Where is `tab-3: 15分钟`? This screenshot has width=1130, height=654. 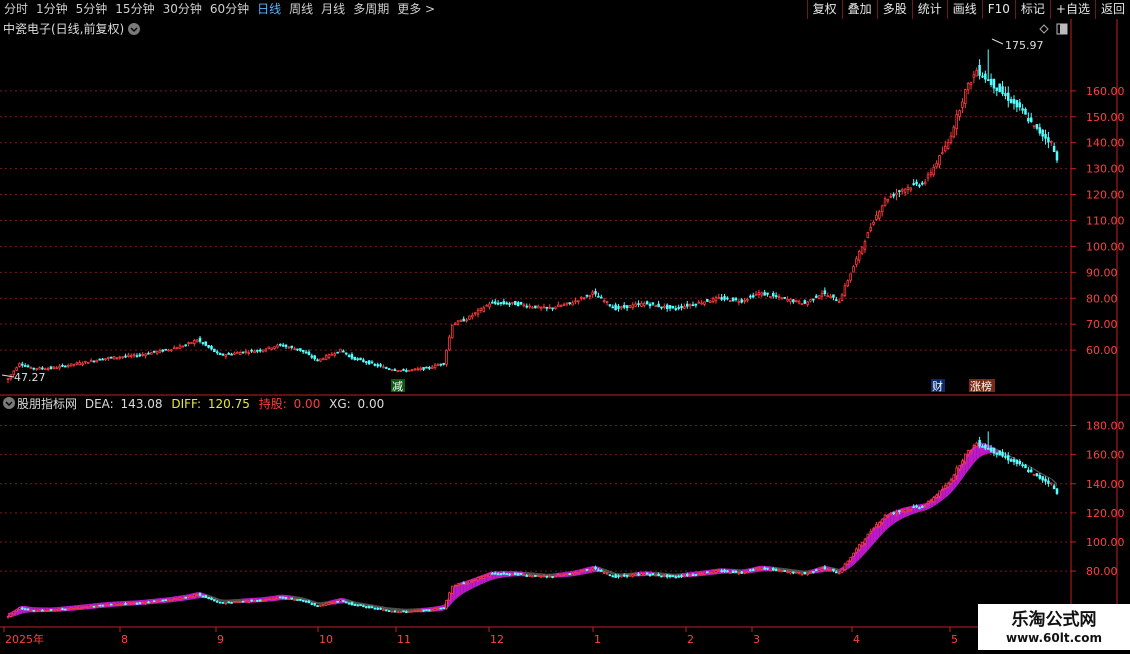
tab-3: 15分钟 is located at coordinates (134, 9).